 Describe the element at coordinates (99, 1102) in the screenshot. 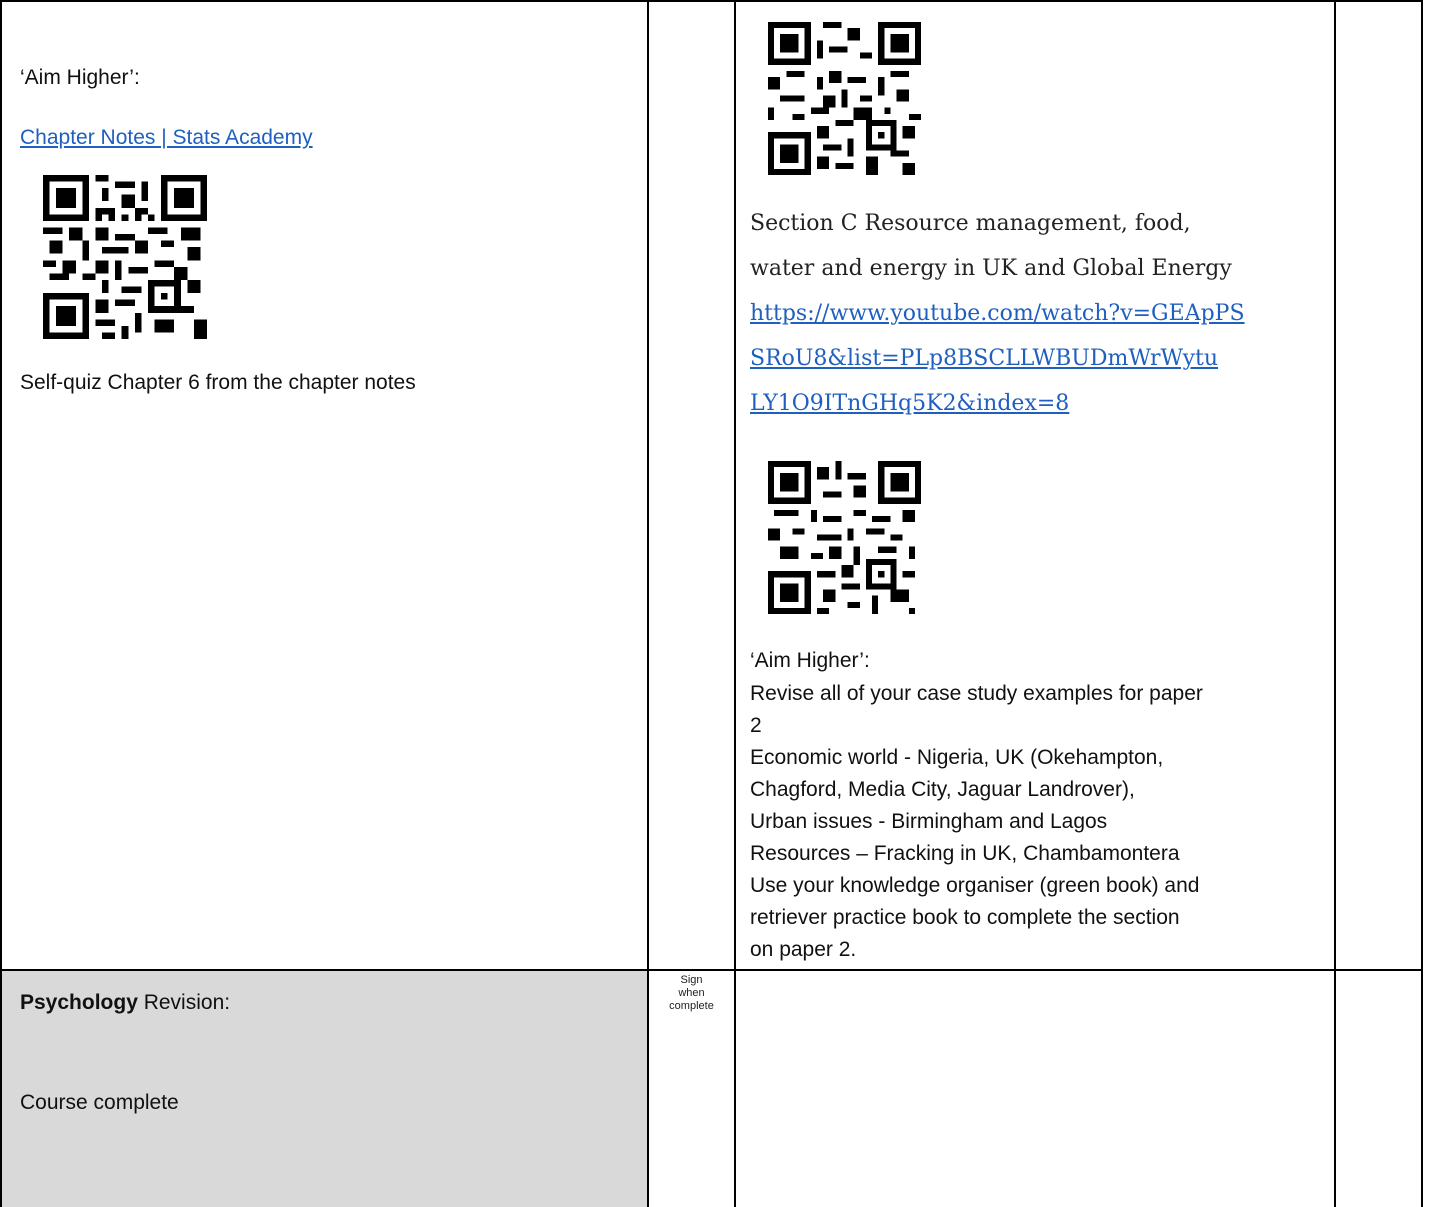

I see `course-status: Course complete` at that location.